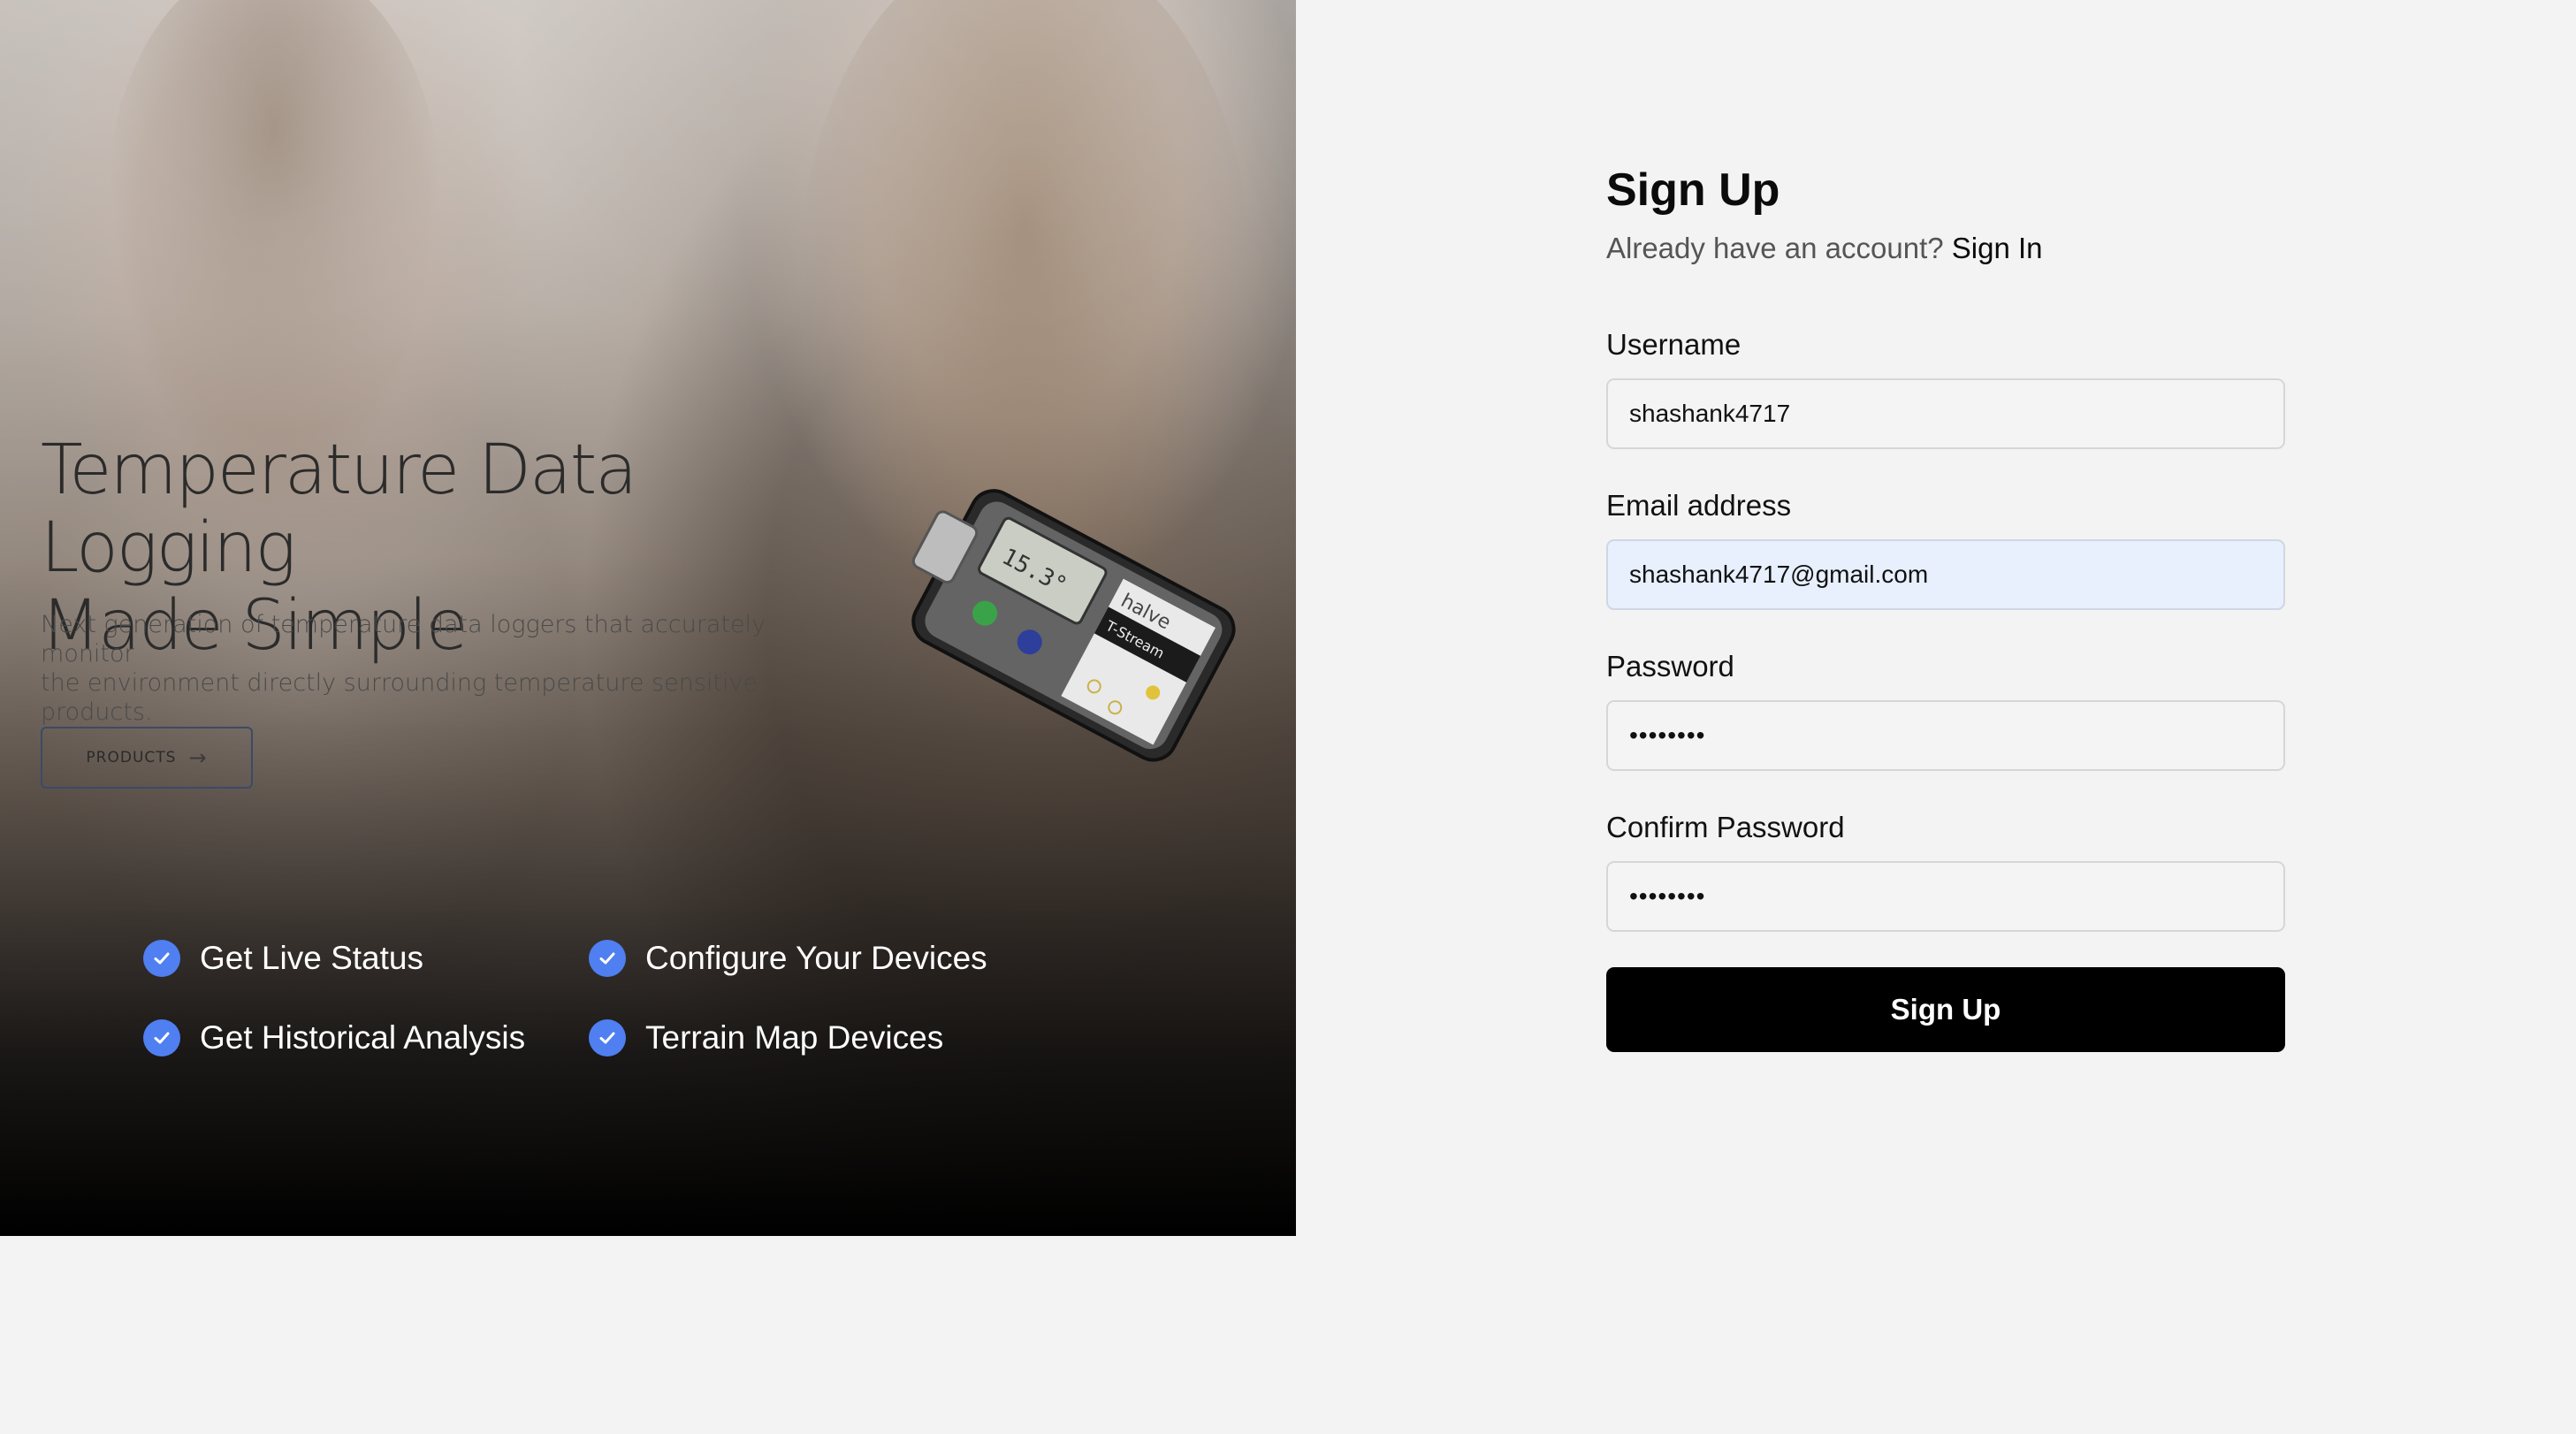 The image size is (2576, 1434). What do you see at coordinates (1945, 1010) in the screenshot?
I see `signup-button: Sign Up` at bounding box center [1945, 1010].